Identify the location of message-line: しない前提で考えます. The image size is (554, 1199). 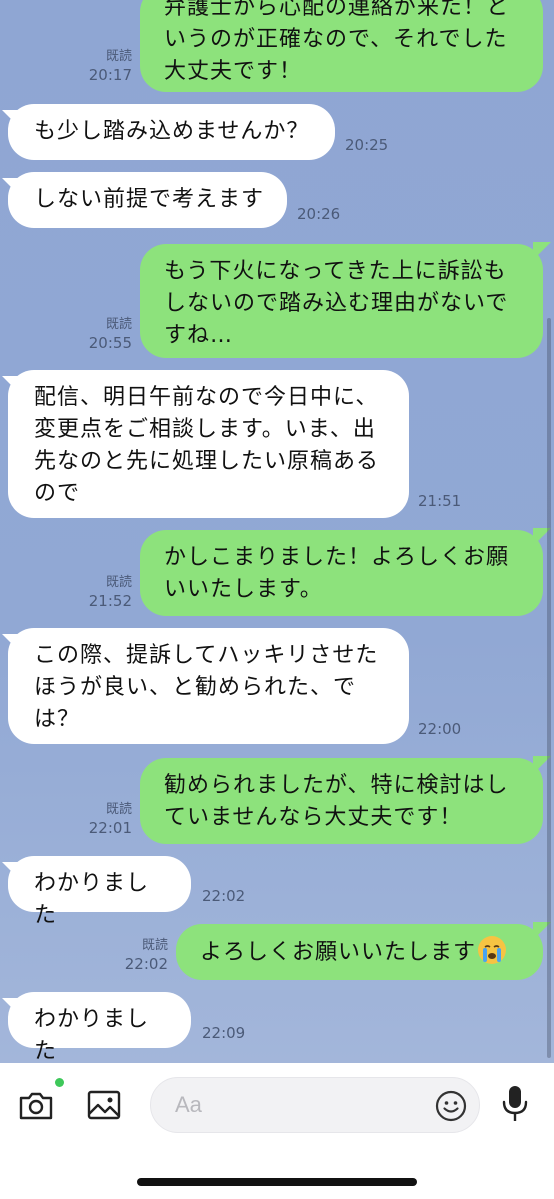
(149, 199).